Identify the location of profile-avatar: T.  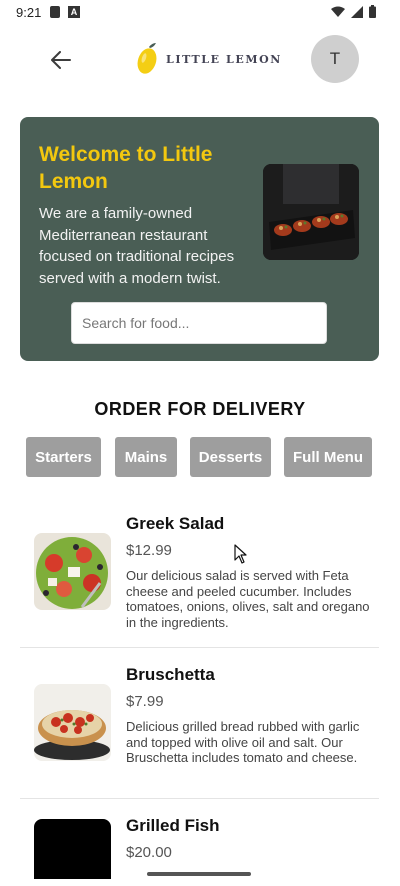
(335, 59).